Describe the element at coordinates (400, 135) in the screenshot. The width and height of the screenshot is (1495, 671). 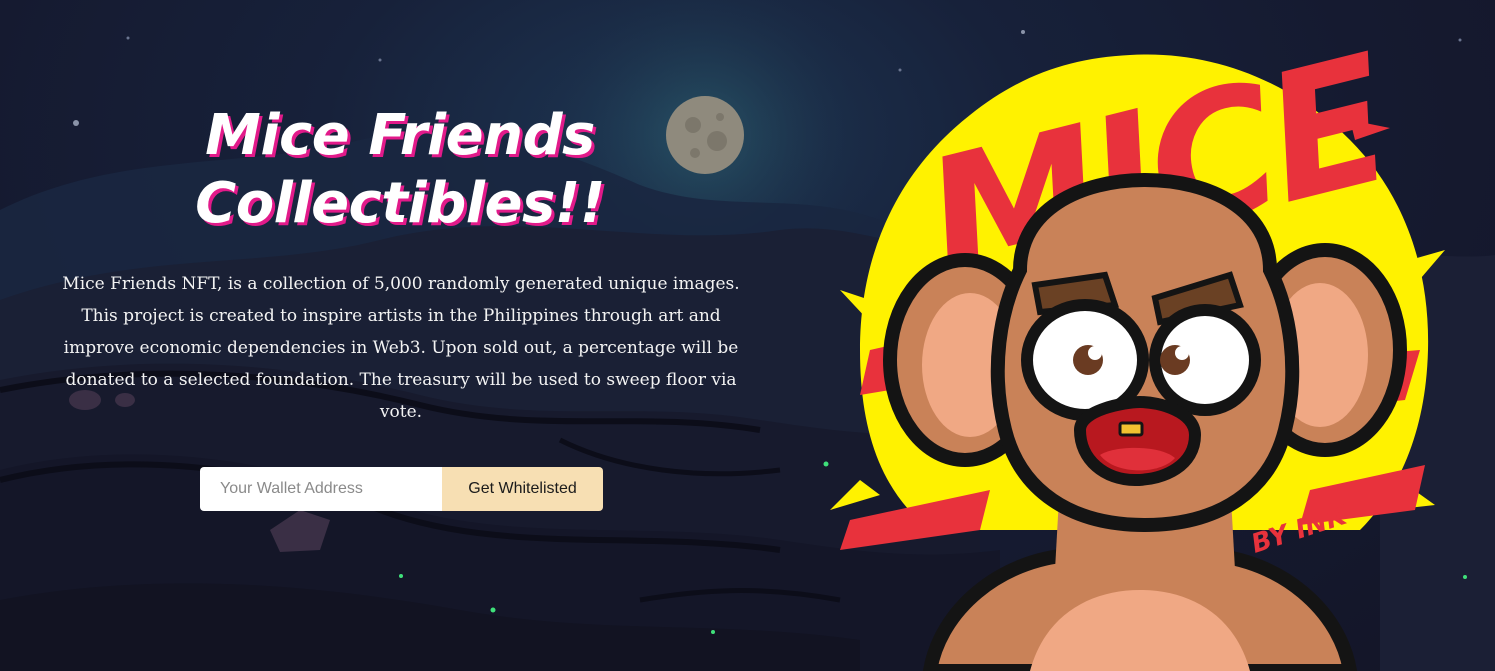
I see `hero-title-line1: Mice Friends` at that location.